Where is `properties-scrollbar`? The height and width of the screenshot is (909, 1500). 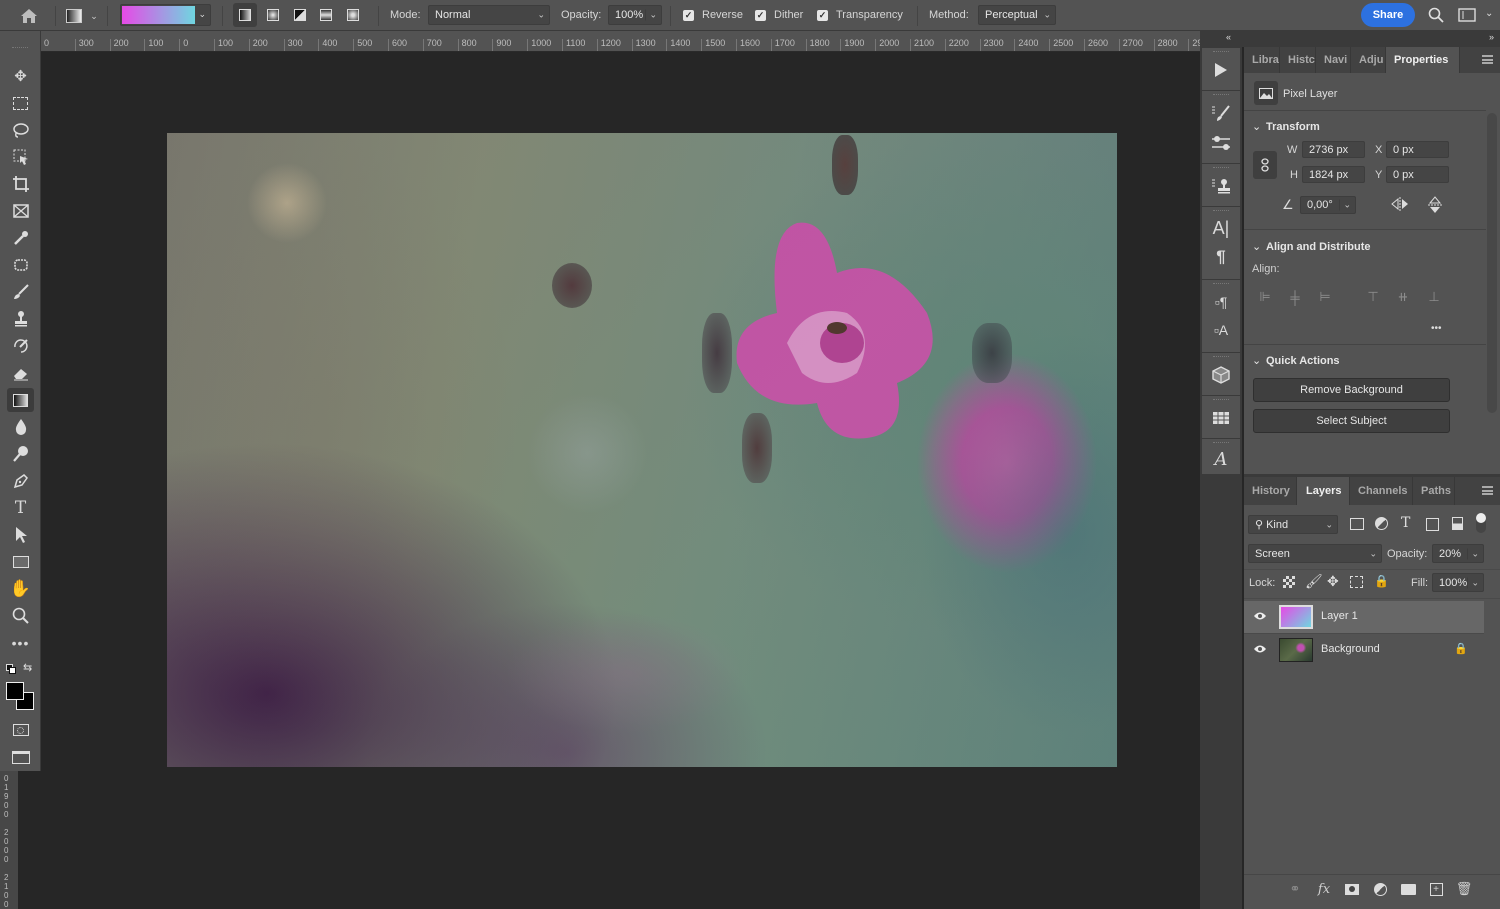
properties-scrollbar is located at coordinates (1492, 263).